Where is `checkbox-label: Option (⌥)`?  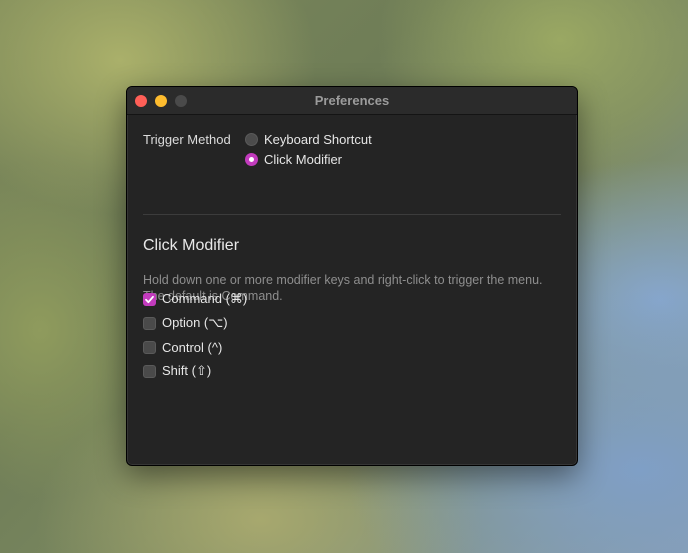 checkbox-label: Option (⌥) is located at coordinates (195, 322).